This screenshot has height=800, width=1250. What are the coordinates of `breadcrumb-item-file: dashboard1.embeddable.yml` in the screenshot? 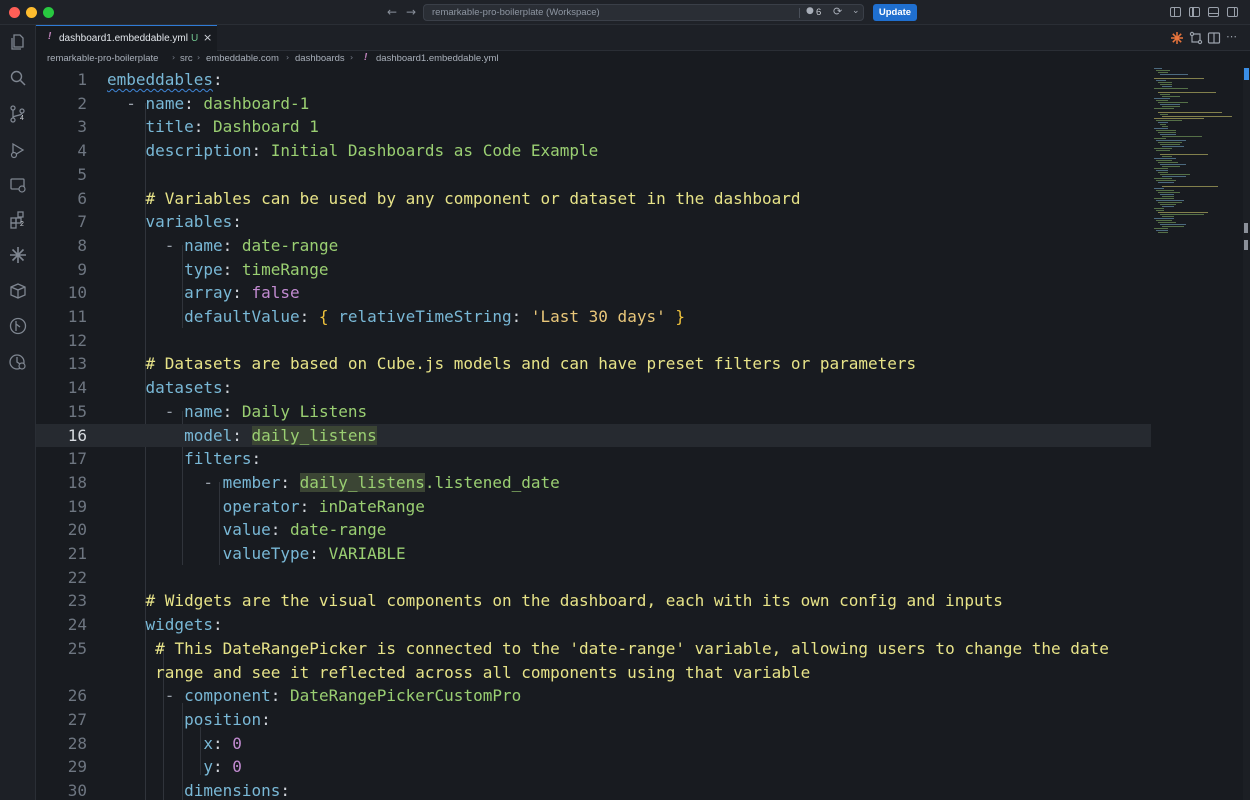 It's located at (437, 58).